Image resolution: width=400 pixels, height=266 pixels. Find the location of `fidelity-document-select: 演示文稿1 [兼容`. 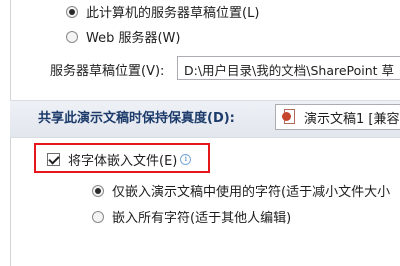

fidelity-document-select: 演示文稿1 [兼容 is located at coordinates (337, 117).